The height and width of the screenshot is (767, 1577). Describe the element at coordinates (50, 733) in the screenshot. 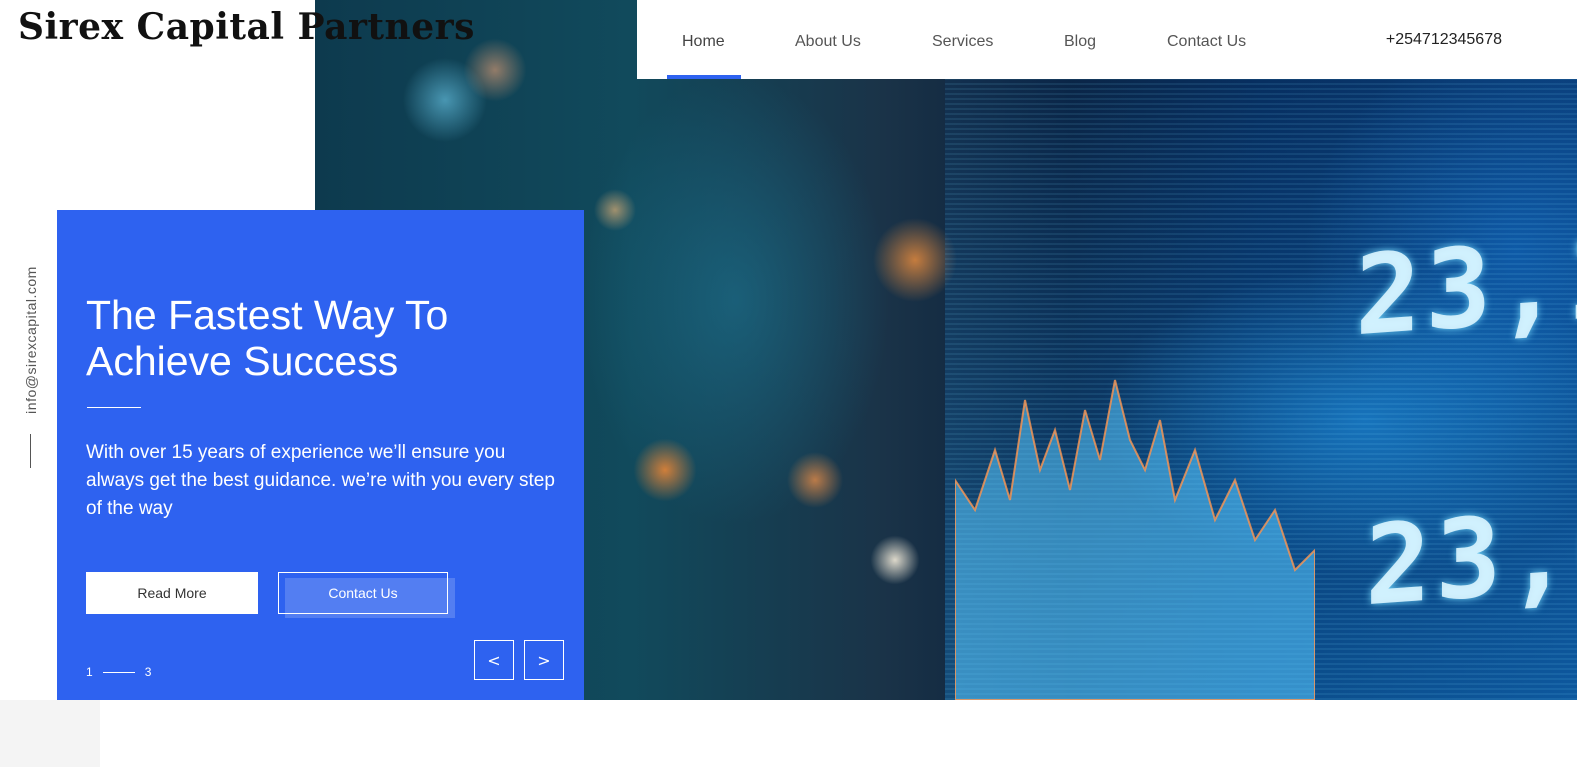

I see `bottom-gray-block` at that location.